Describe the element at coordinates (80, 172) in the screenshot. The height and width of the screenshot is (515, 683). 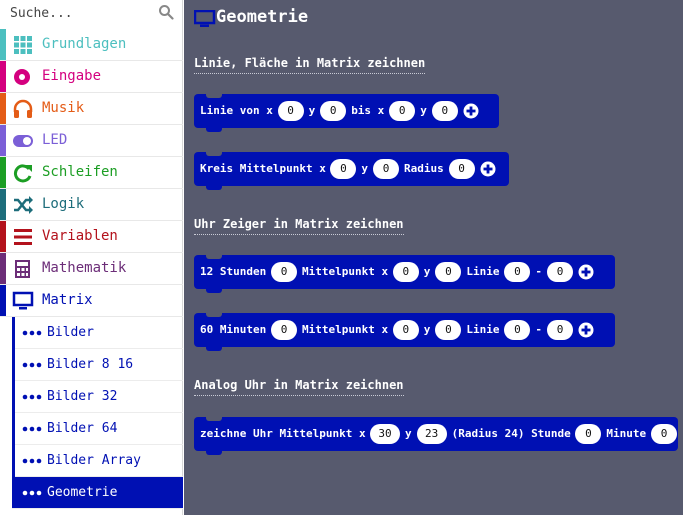
I see `category-label: Schleifen` at that location.